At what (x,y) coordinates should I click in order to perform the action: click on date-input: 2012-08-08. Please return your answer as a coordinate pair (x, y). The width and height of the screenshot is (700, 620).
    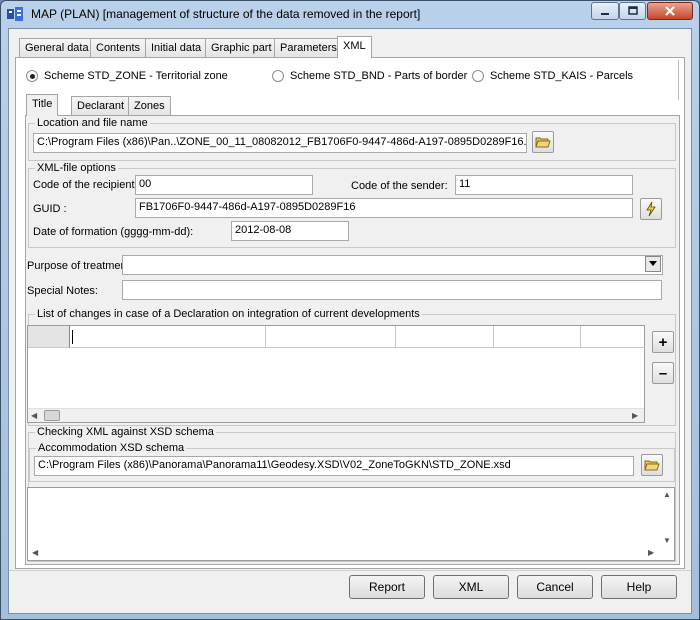
    Looking at the image, I should click on (290, 231).